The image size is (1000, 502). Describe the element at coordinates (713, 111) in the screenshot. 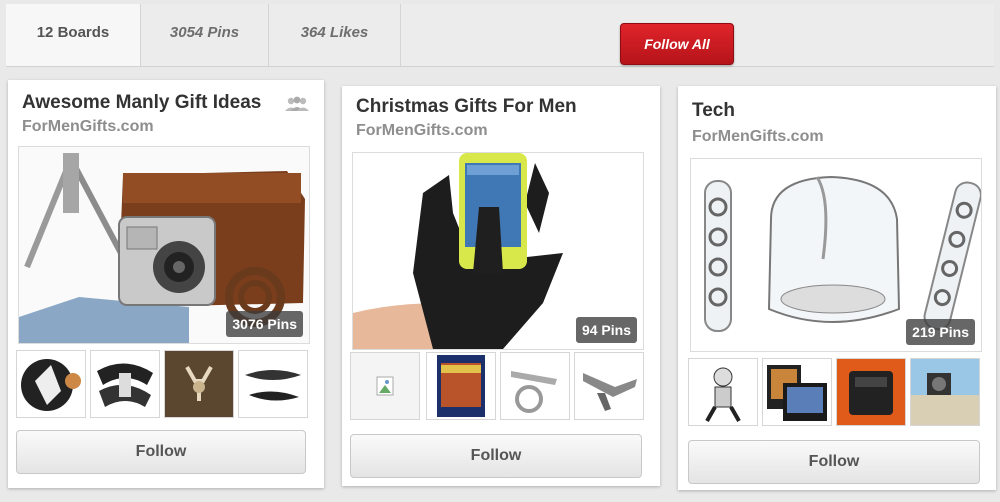

I see `board-title: Tech` at that location.